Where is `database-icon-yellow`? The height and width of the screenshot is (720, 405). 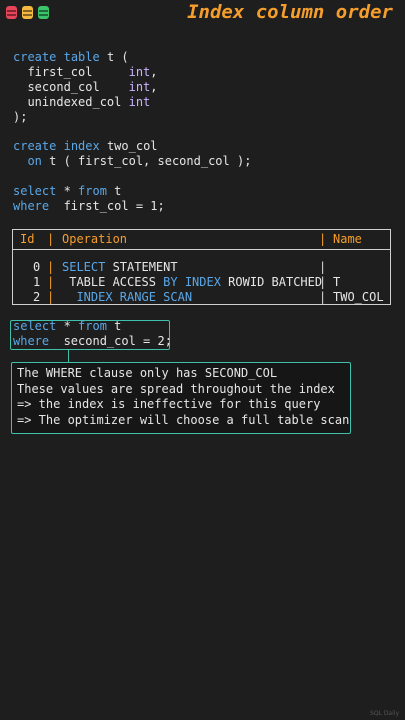 database-icon-yellow is located at coordinates (27, 12).